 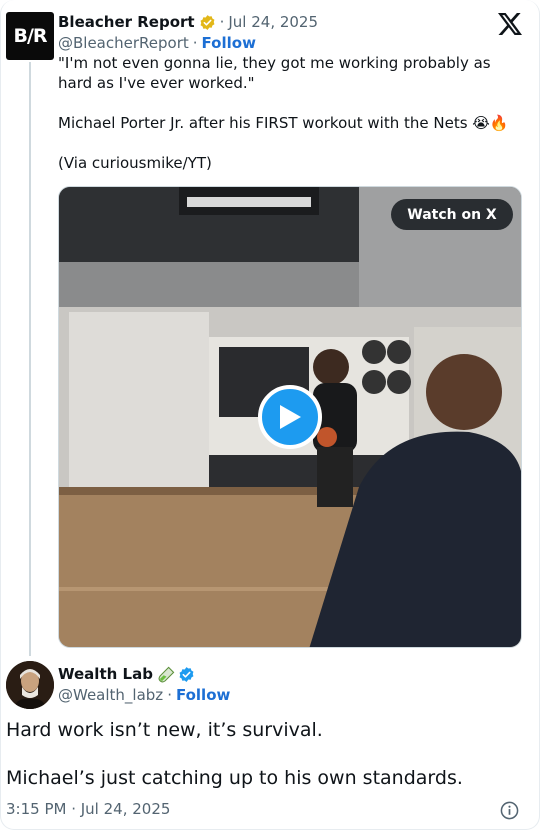 I want to click on info-icon, so click(x=509, y=810).